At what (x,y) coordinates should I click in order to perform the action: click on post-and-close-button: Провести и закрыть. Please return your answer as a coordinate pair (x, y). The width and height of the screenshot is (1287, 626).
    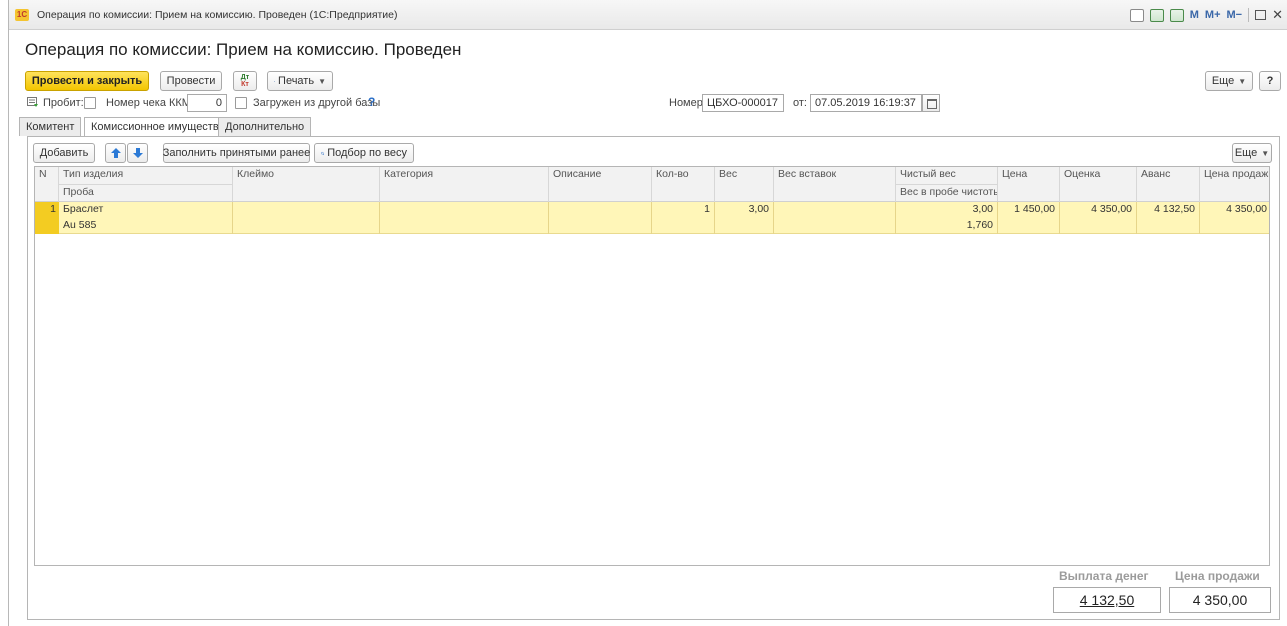
    Looking at the image, I should click on (87, 81).